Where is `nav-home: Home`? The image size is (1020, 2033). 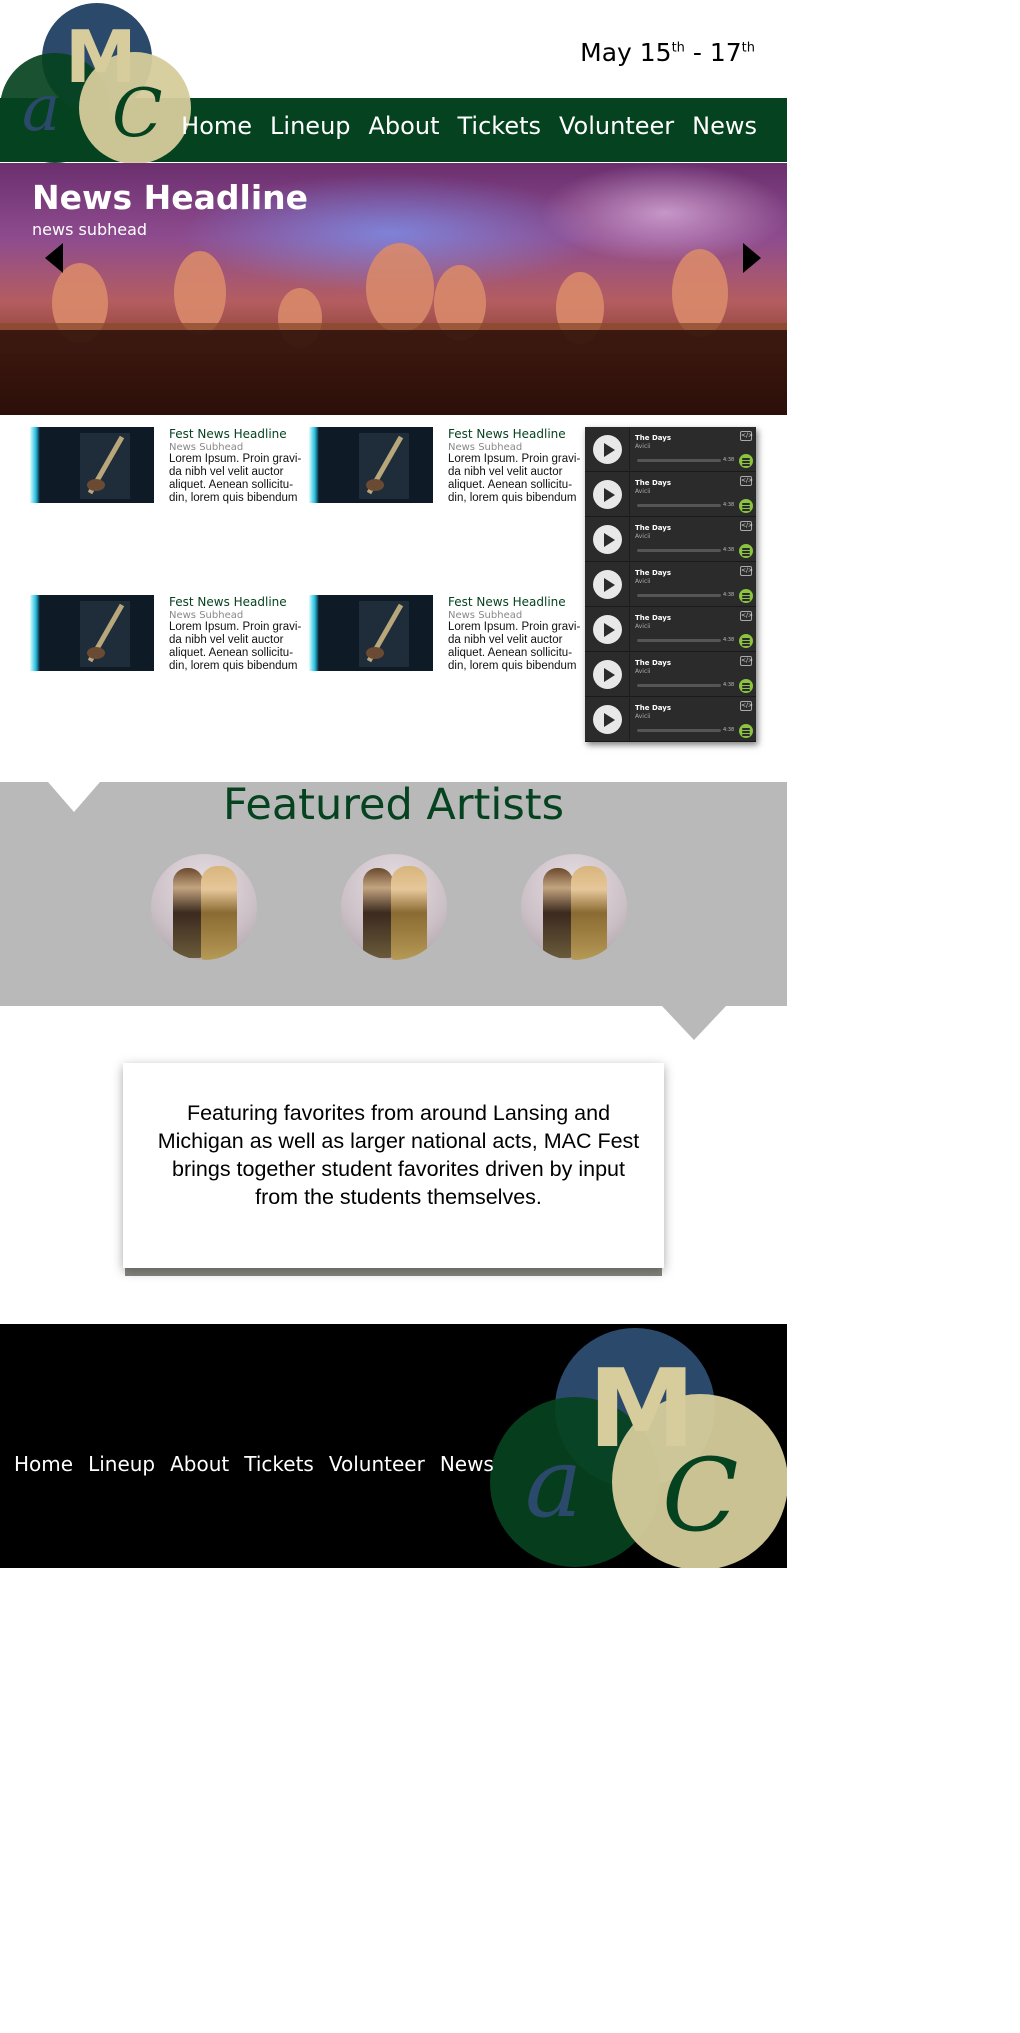
nav-home: Home is located at coordinates (216, 126).